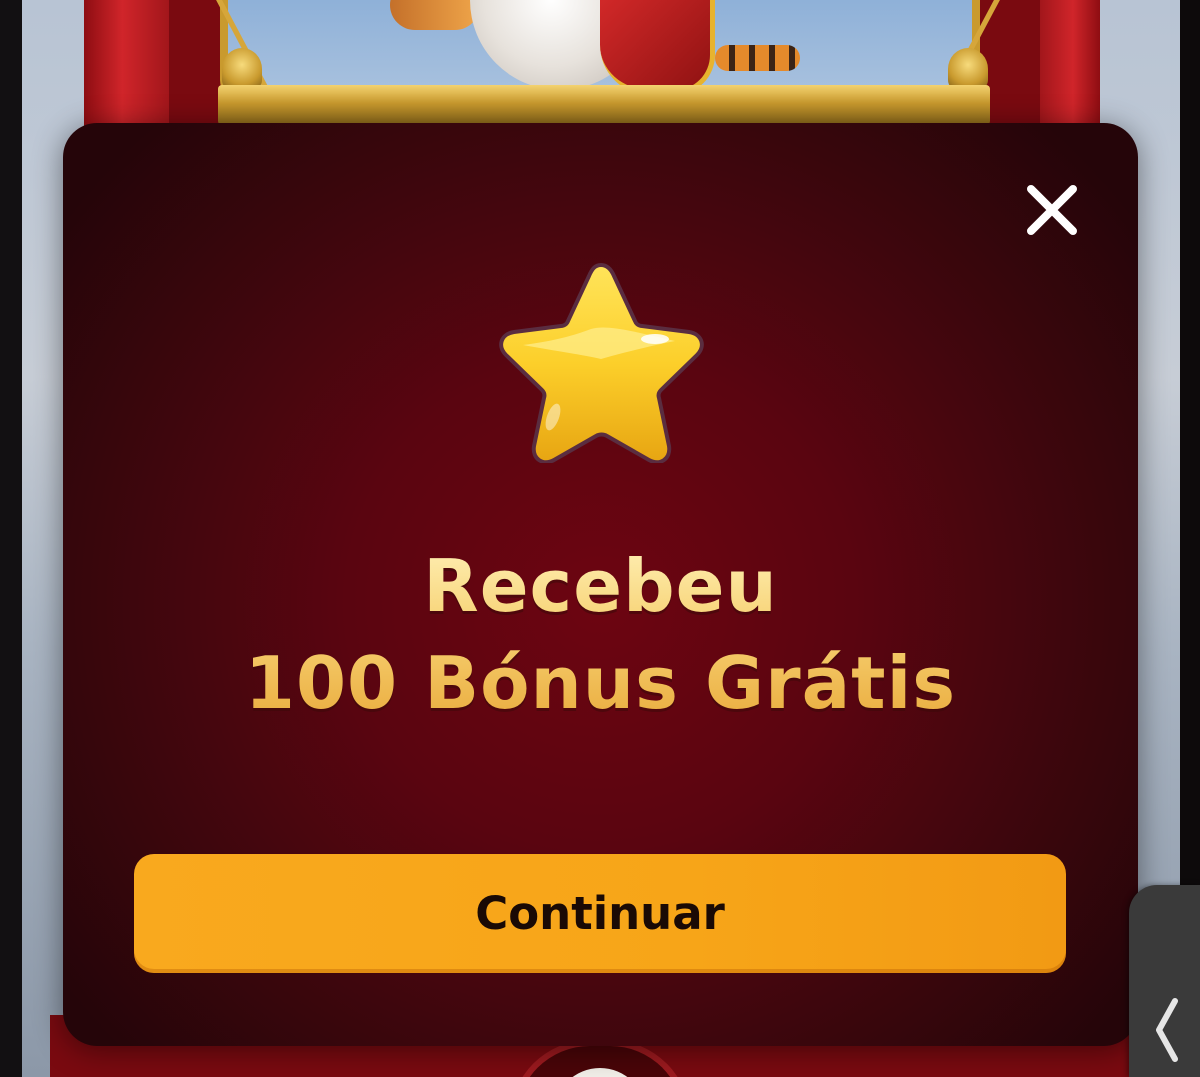  Describe the element at coordinates (1166, 1030) in the screenshot. I see `chevron-left-icon` at that location.